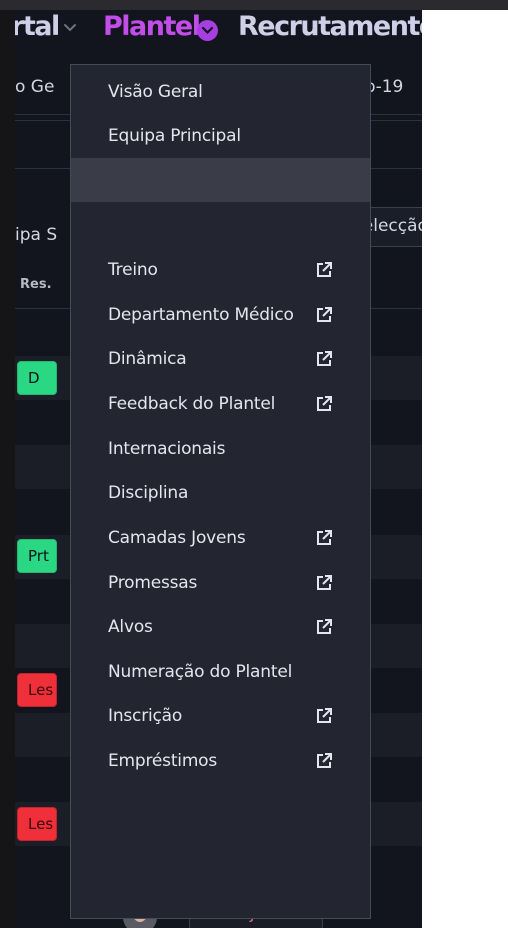 The height and width of the screenshot is (928, 508). I want to click on menu-item-equipa-principal: Equipa Principal, so click(220, 136).